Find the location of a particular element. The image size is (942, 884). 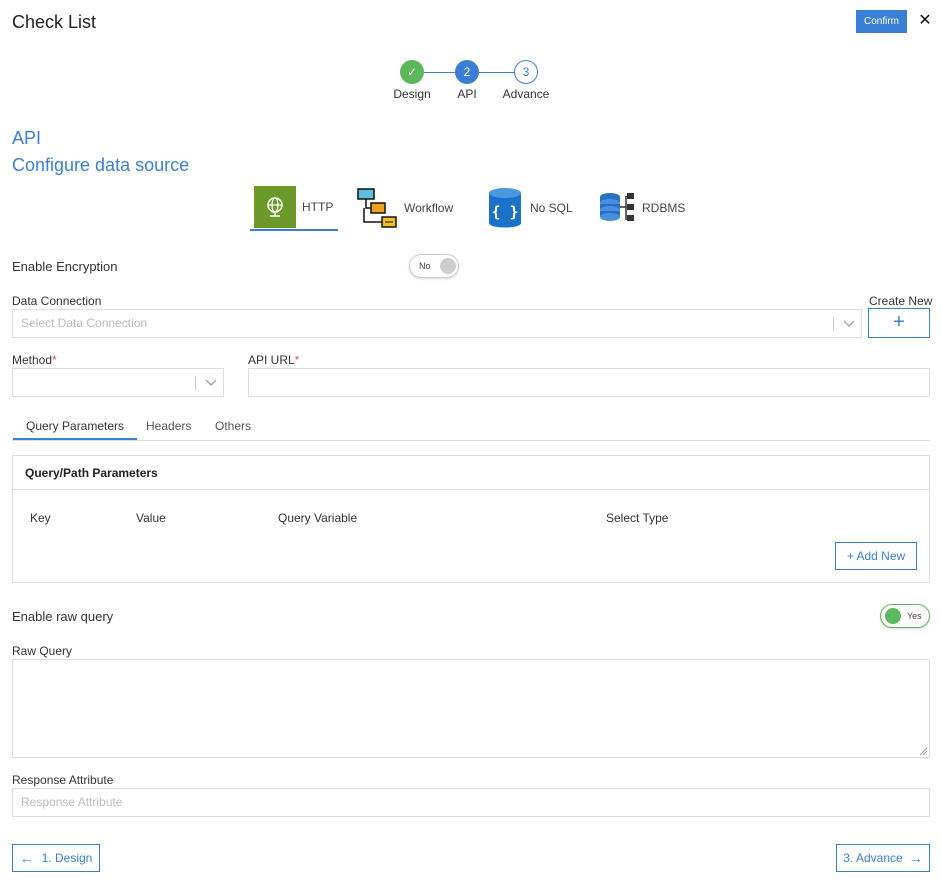

source-tab-nosql: { } No SQL is located at coordinates (530, 208).